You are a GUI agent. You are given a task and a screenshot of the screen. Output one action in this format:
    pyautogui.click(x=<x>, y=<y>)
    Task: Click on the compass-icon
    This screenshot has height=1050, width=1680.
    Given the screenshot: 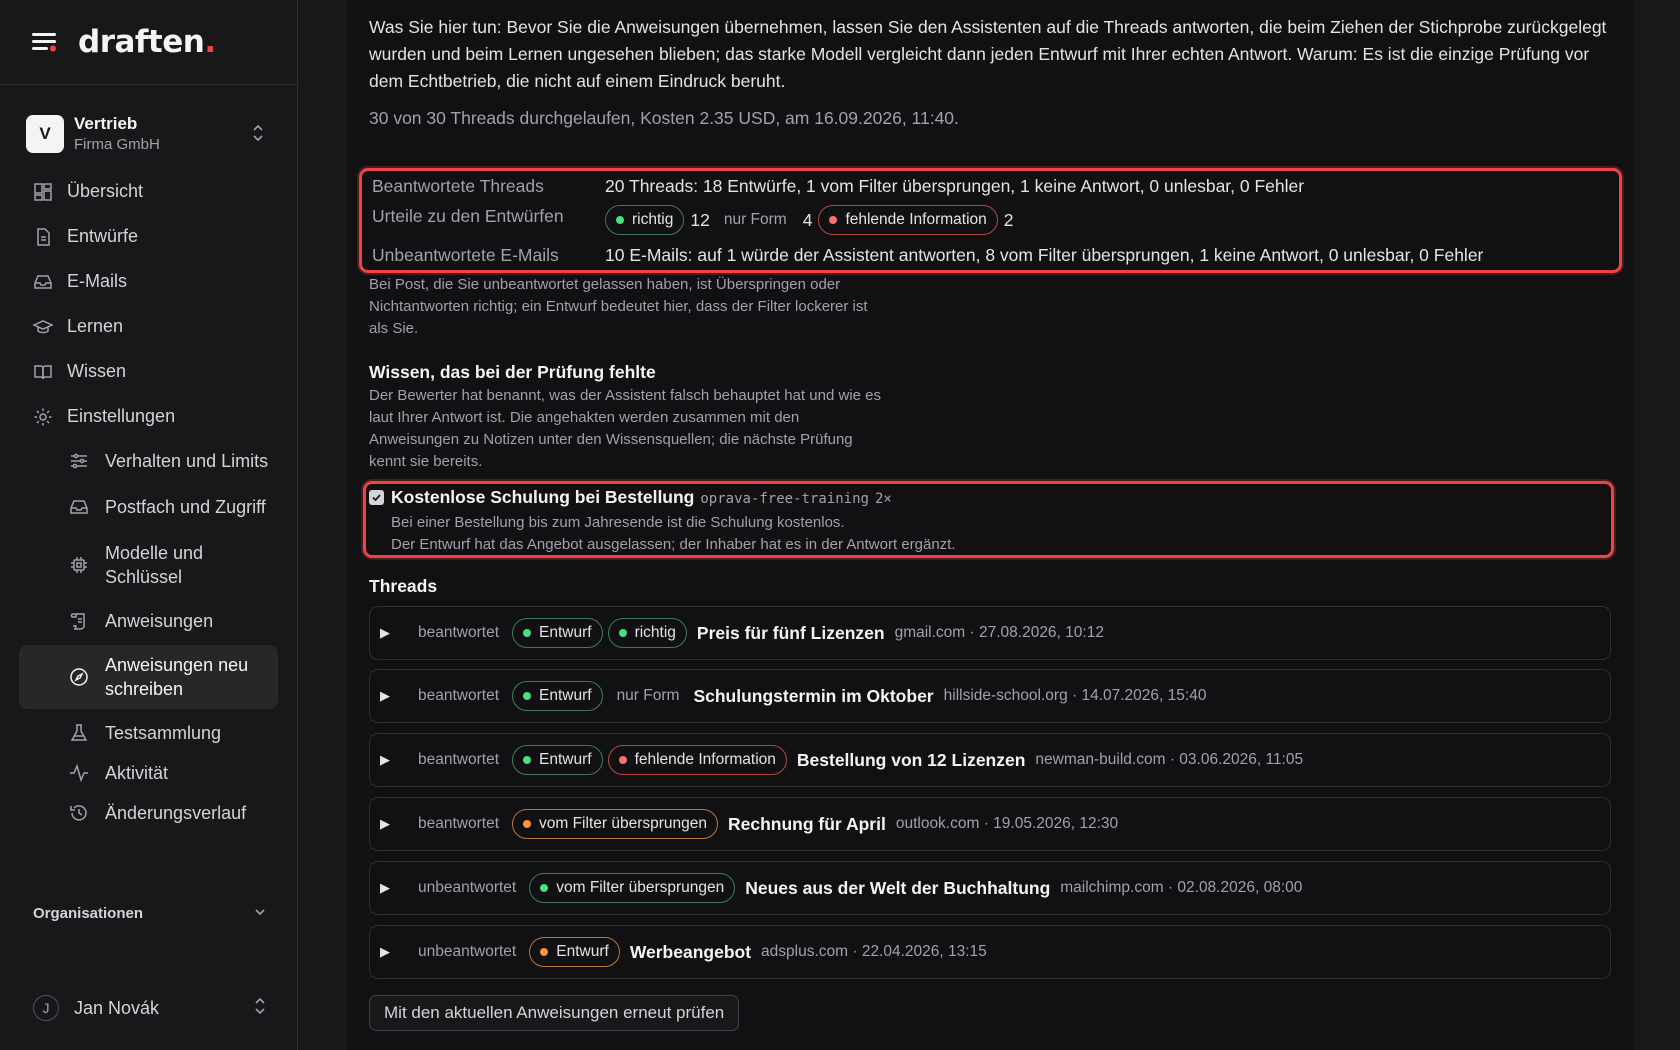 What is the action you would take?
    pyautogui.click(x=79, y=677)
    